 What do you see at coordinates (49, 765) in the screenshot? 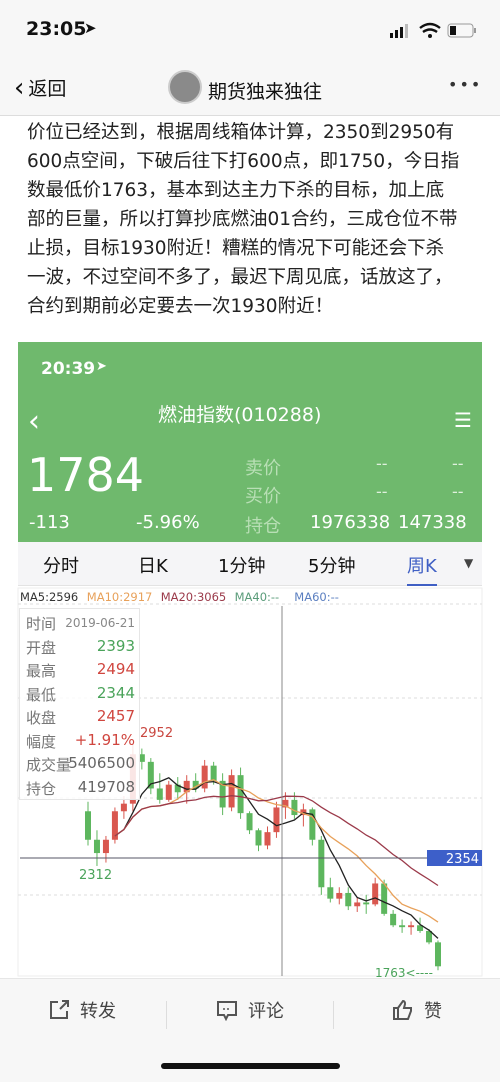
I see `info-key: 成交量` at bounding box center [49, 765].